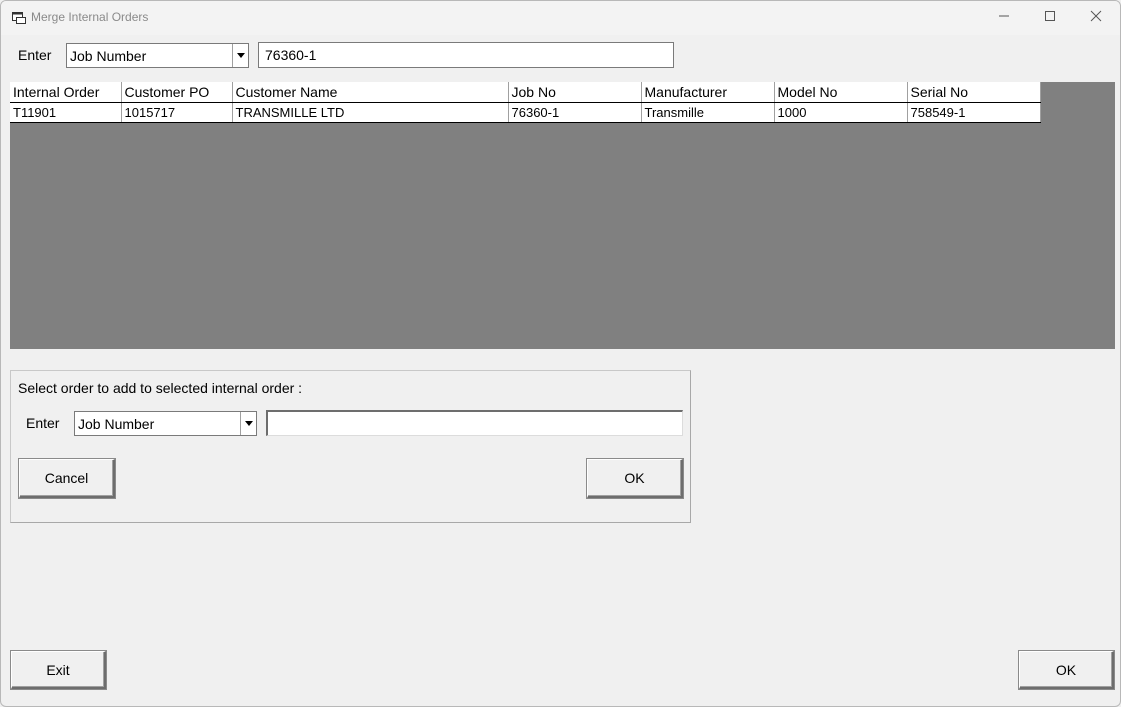 This screenshot has width=1121, height=707. I want to click on minimize-icon, so click(1004, 18).